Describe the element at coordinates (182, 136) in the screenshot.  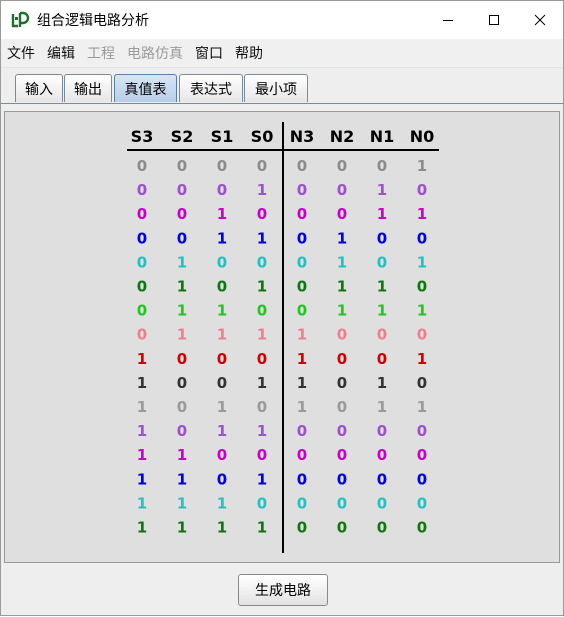
I see `column-header-s2: S2` at that location.